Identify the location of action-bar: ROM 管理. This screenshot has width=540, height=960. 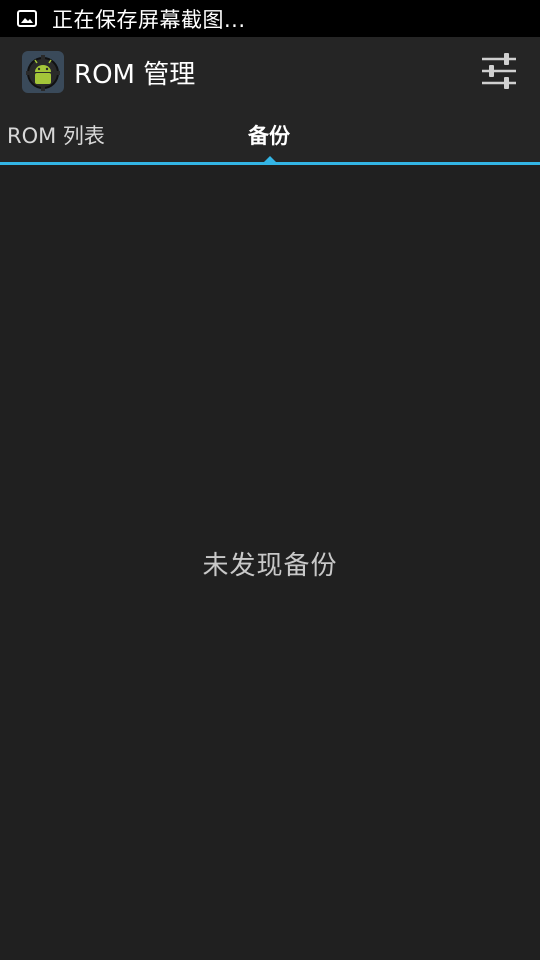
(270, 72).